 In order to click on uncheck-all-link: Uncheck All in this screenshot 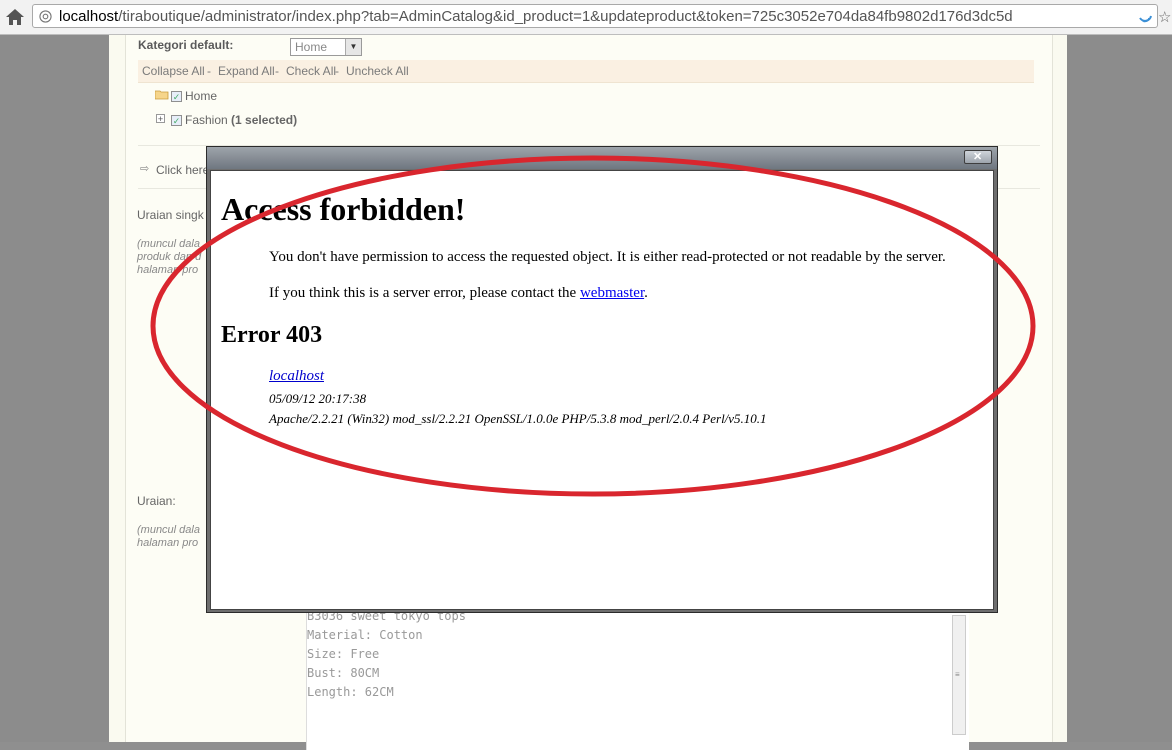, I will do `click(377, 71)`.